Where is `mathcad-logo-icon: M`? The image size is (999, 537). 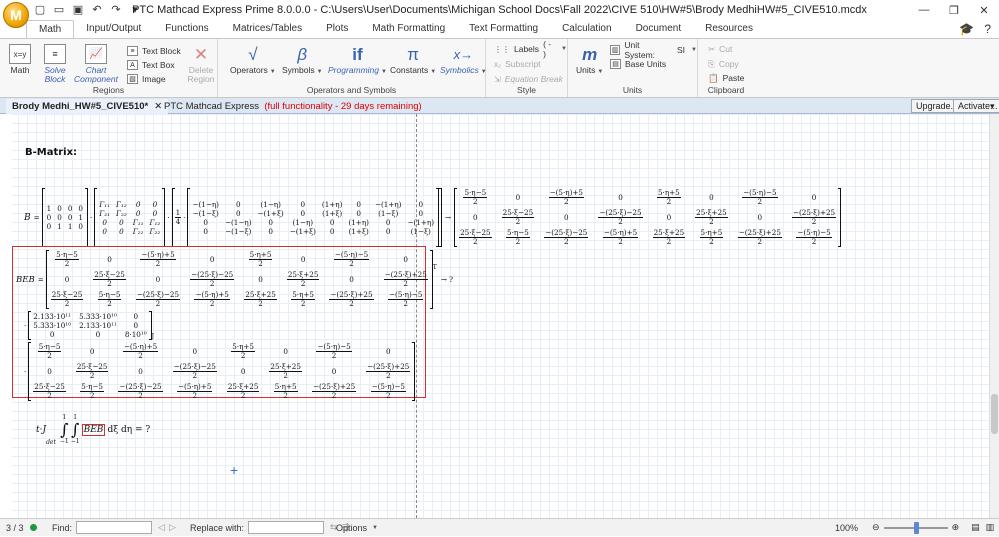
mathcad-logo-icon: M is located at coordinates (16, 15).